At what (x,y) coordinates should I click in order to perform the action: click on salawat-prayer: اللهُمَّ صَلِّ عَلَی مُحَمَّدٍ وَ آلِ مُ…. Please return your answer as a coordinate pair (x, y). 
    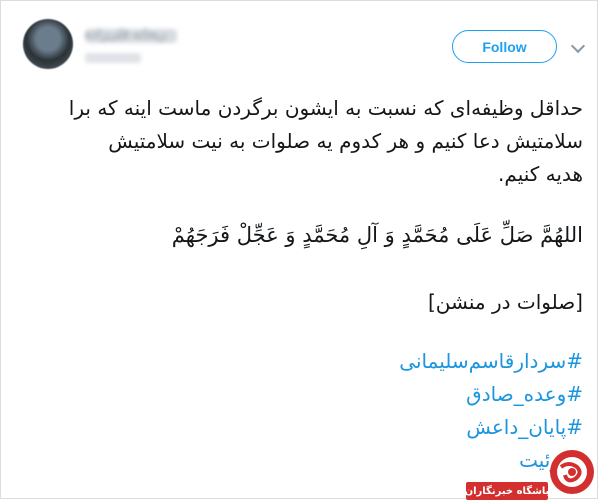
    Looking at the image, I should click on (377, 235).